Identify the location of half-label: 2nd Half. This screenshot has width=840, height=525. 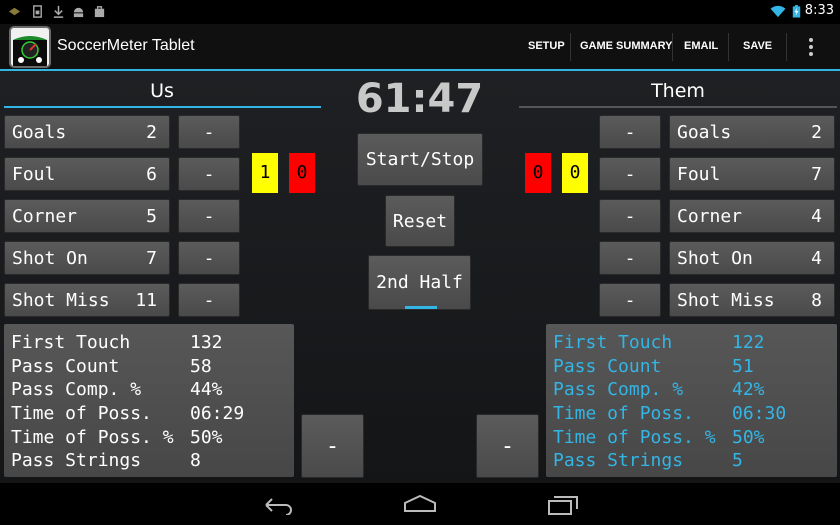
(419, 282).